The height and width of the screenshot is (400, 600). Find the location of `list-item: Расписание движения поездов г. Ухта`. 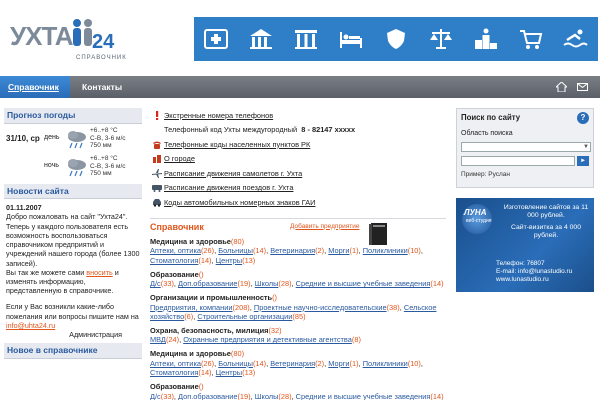

list-item: Расписание движения поездов г. Ухта is located at coordinates (298, 188).